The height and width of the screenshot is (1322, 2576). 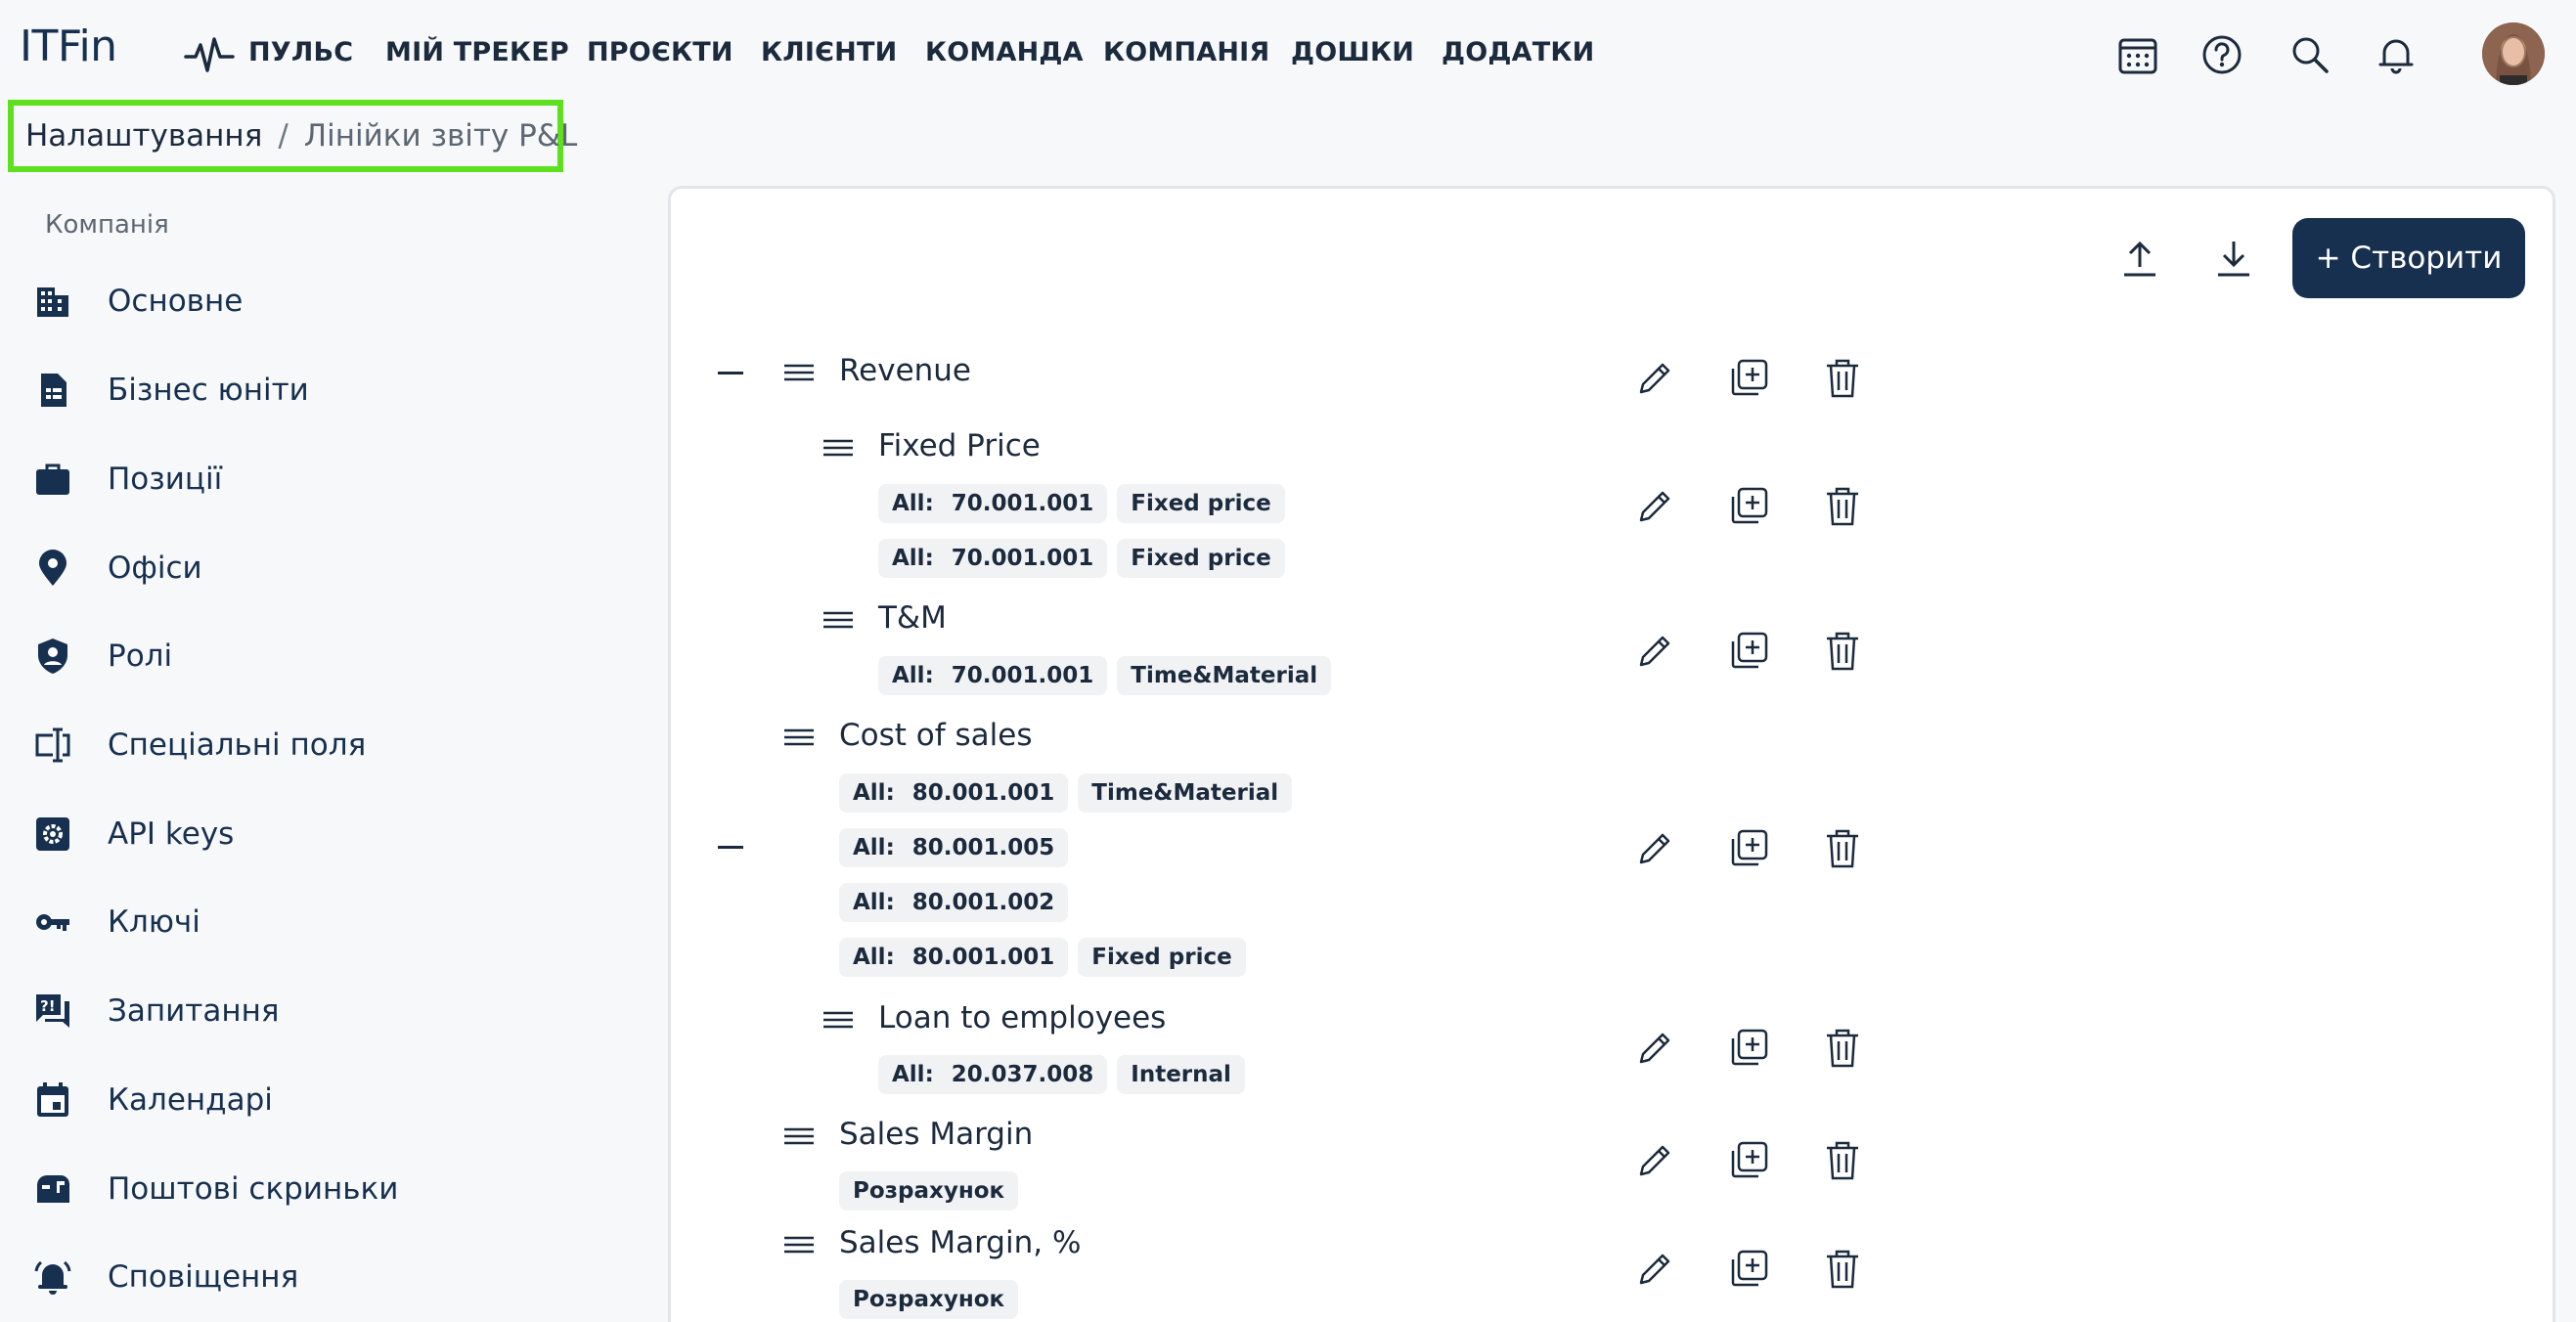 What do you see at coordinates (660, 52) in the screenshot?
I see `nav-projects: ПРОЄКТИ` at bounding box center [660, 52].